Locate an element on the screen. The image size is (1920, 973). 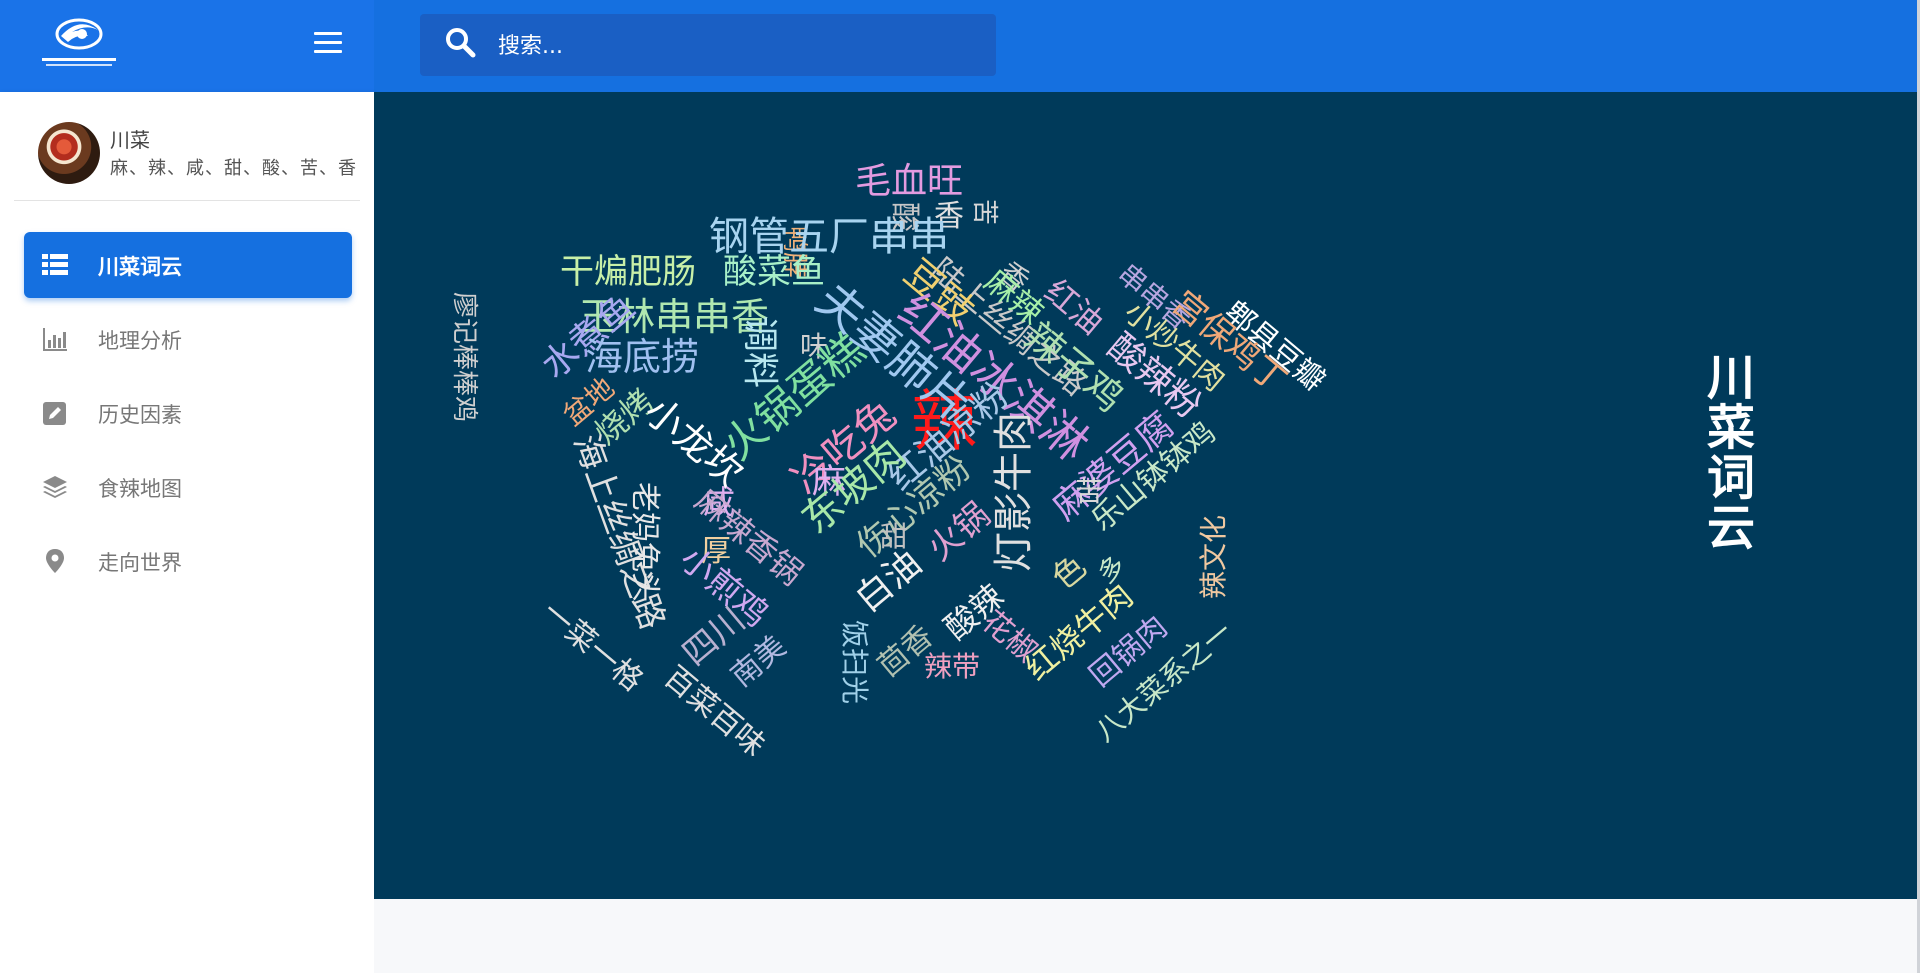
cloud-word: 钢管五厂串串 is located at coordinates (829, 237).